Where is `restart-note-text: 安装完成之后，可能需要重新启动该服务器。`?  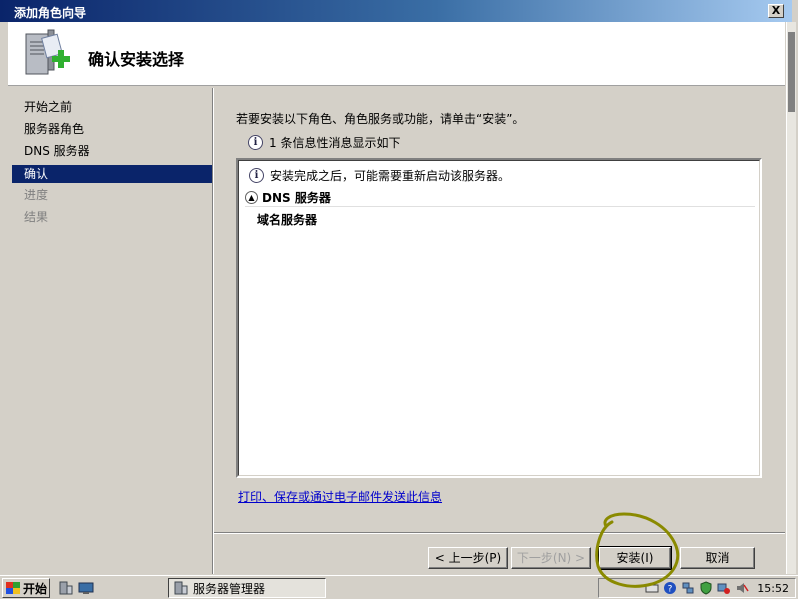 restart-note-text: 安装完成之后，可能需要重新启动该服务器。 is located at coordinates (390, 176).